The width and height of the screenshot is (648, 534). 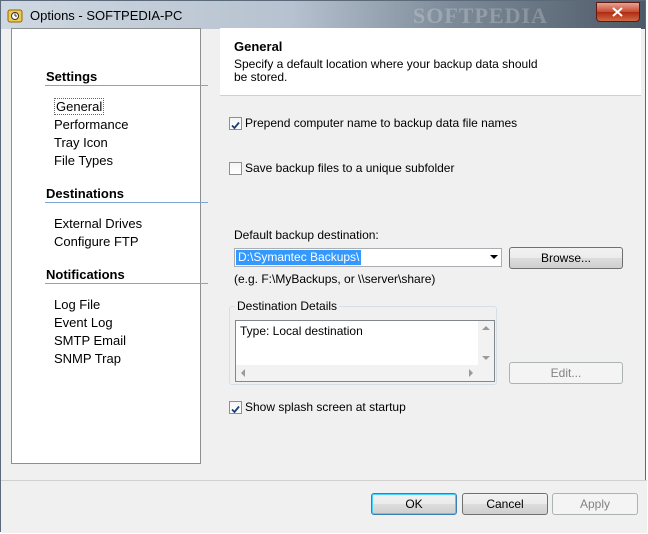 What do you see at coordinates (480, 15) in the screenshot?
I see `watermark-text: SOFTPEDIA` at bounding box center [480, 15].